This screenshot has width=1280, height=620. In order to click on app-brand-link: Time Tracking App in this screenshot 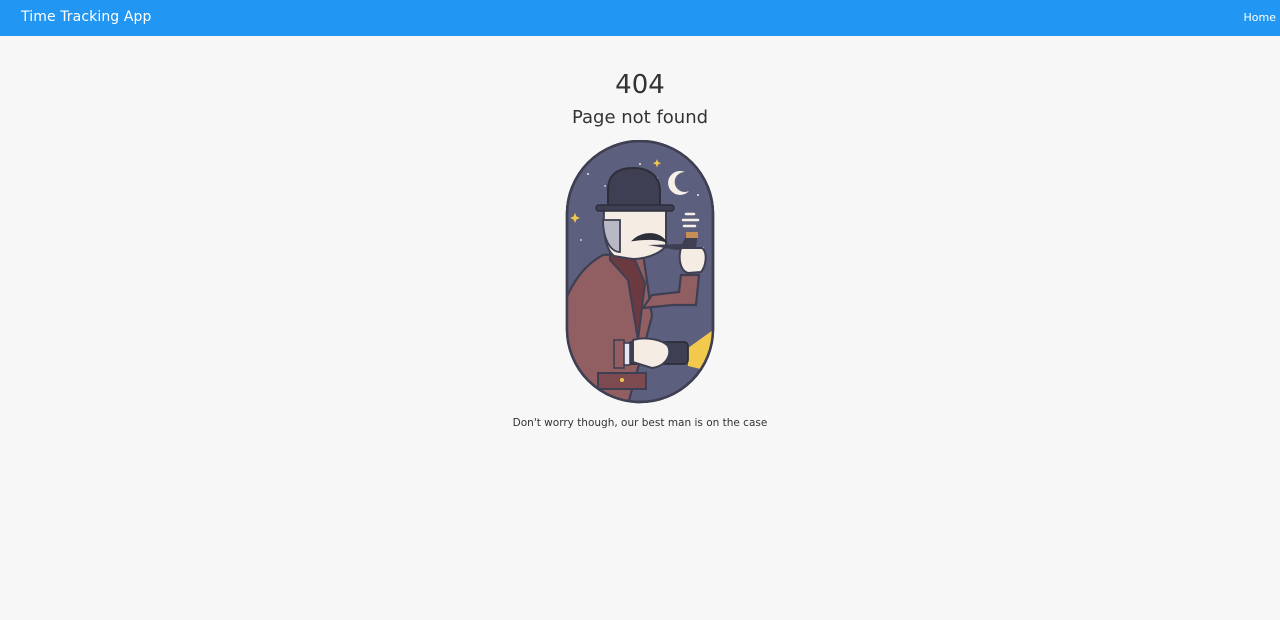, I will do `click(86, 17)`.